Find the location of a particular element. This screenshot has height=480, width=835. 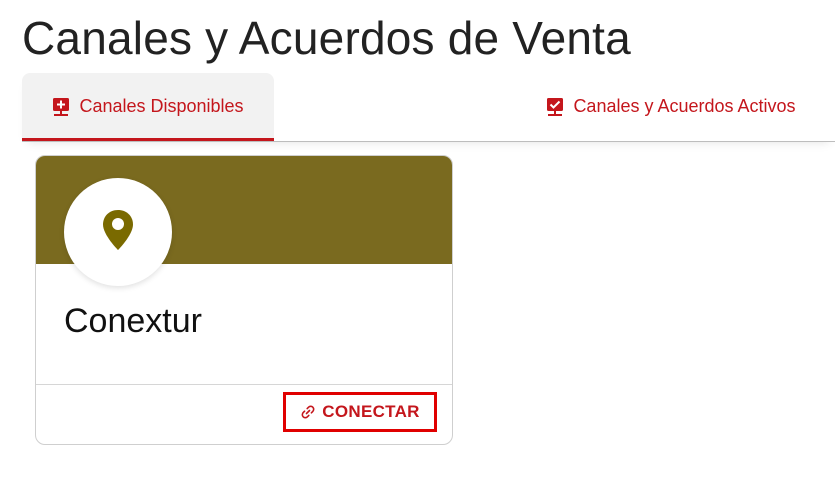

tab-active-channels-label: Canales y Acuerdos Activos is located at coordinates (684, 106).